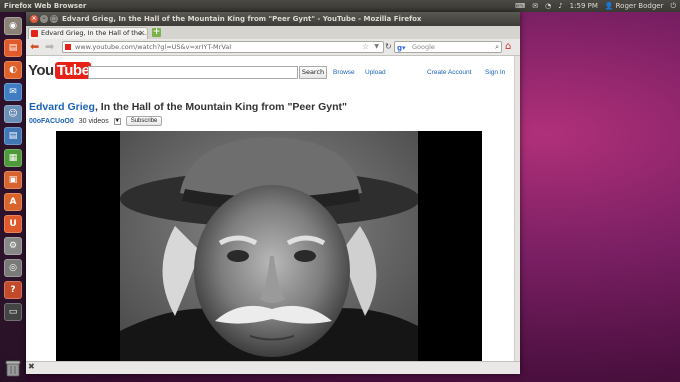  I want to click on minimize-window-button: –, so click(44, 19).